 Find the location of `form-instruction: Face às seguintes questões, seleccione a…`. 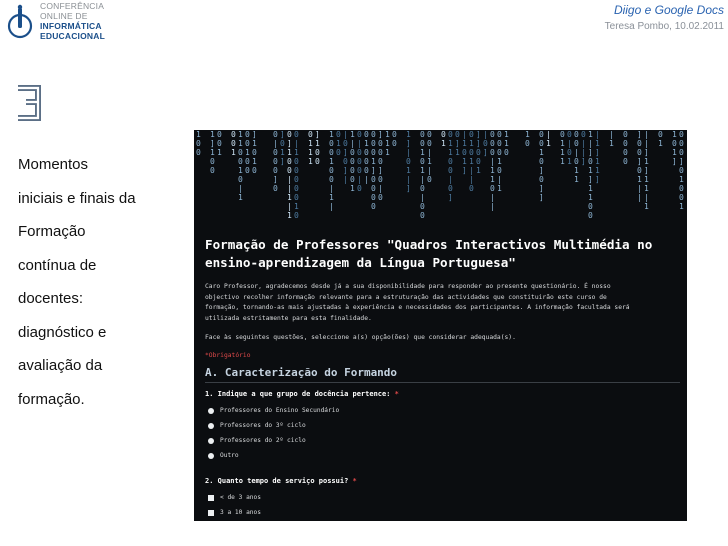

form-instruction: Face às seguintes questões, seleccione a… is located at coordinates (360, 337).